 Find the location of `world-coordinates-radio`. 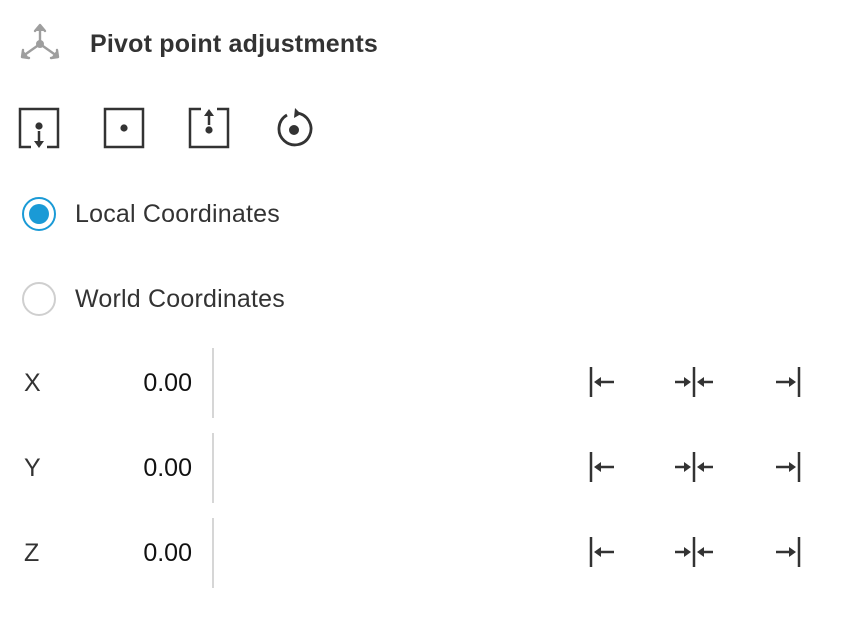

world-coordinates-radio is located at coordinates (39, 299).